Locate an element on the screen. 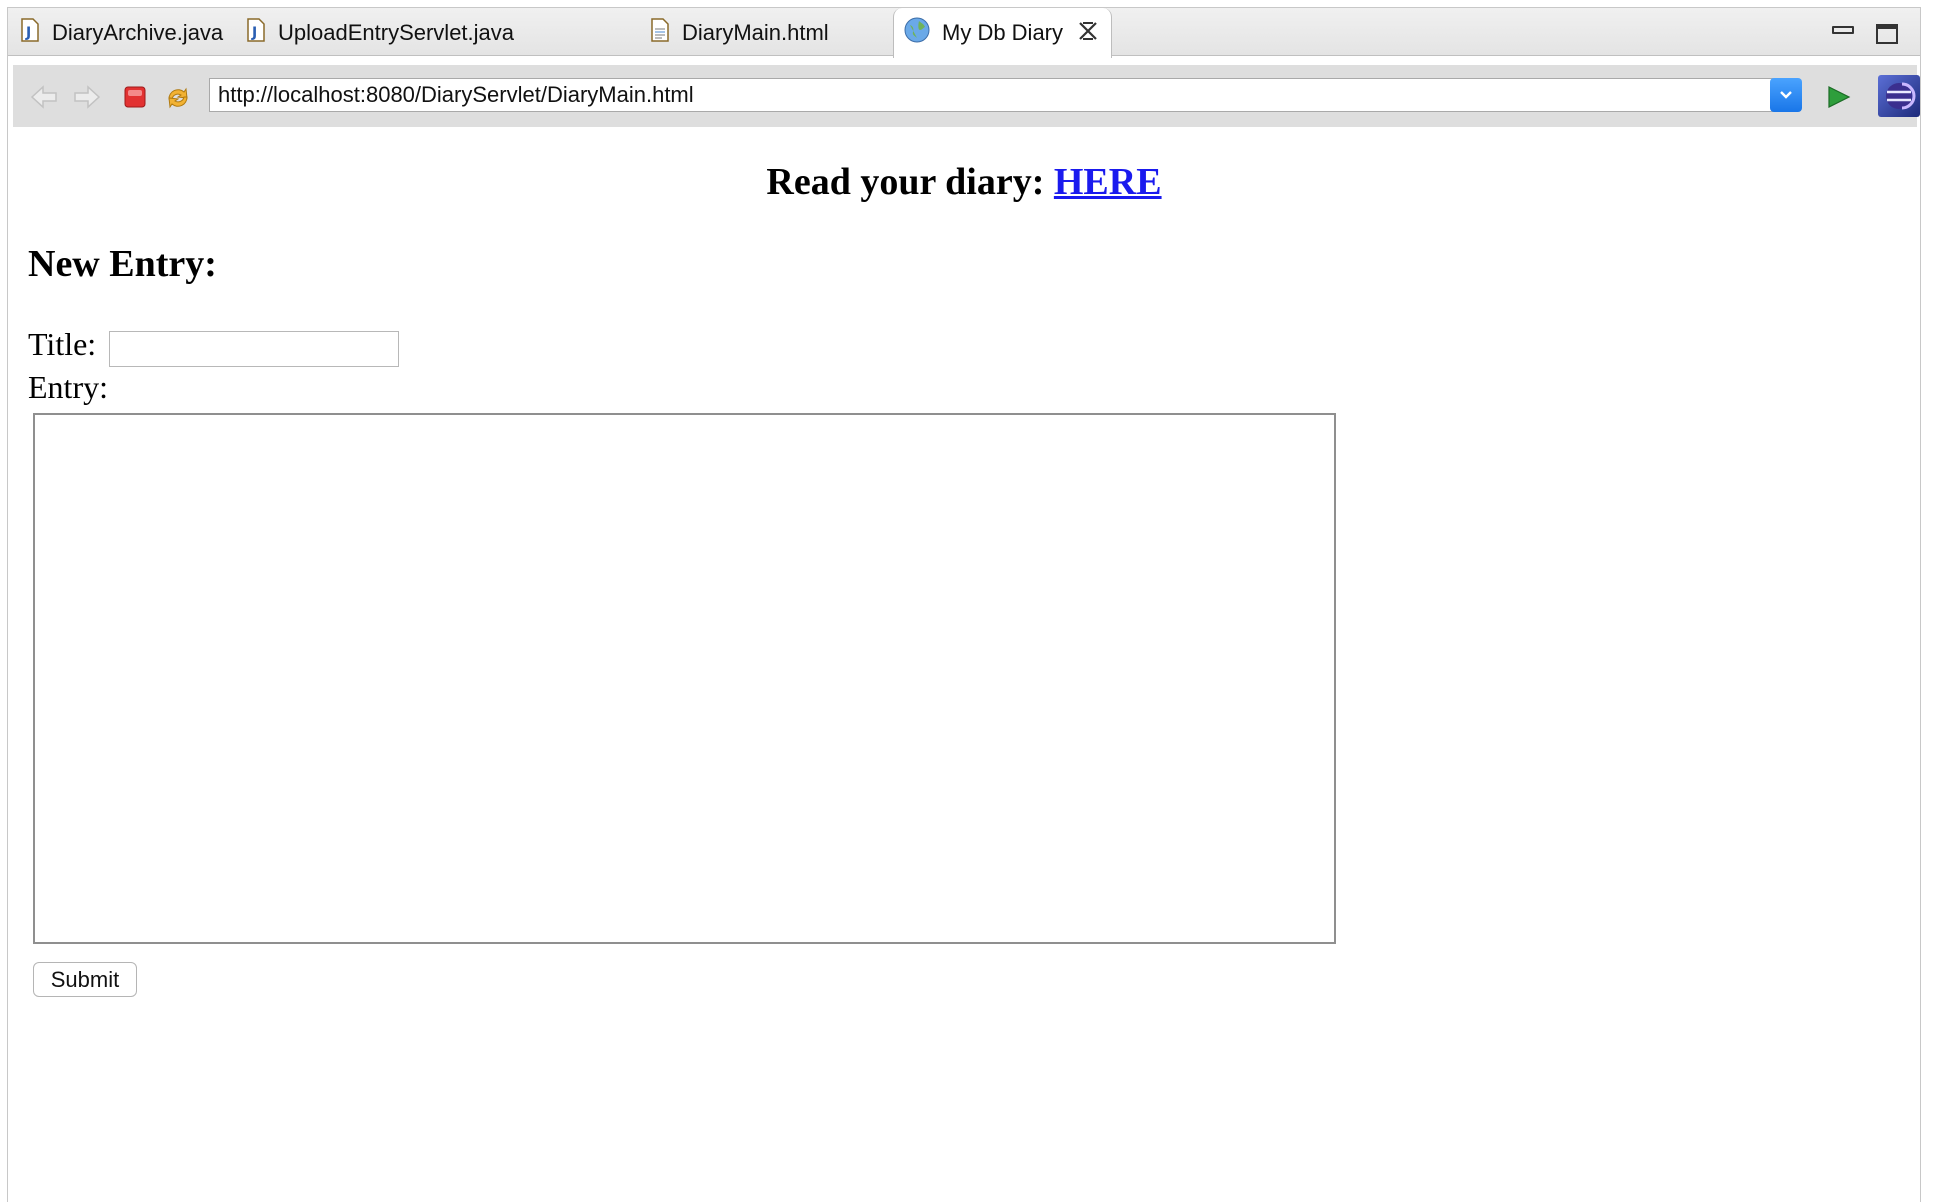  maximize-icon is located at coordinates (1887, 34).